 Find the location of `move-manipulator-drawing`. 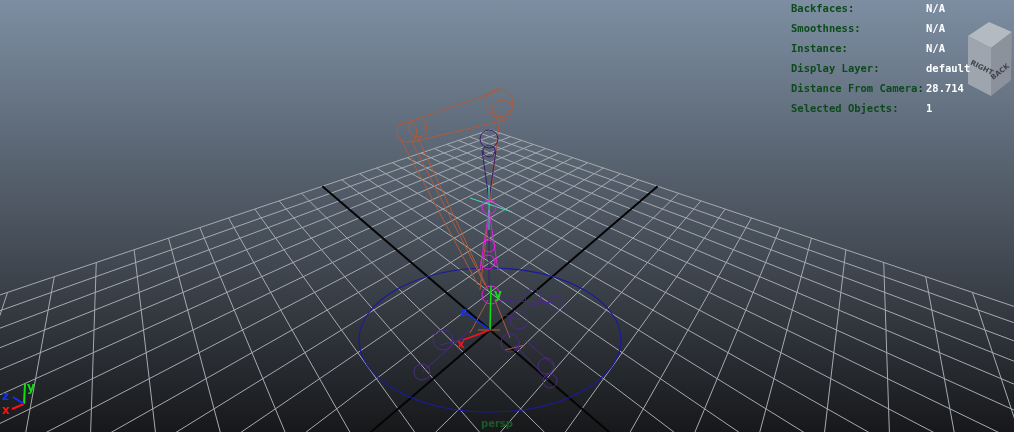

move-manipulator-drawing is located at coordinates (477, 313).